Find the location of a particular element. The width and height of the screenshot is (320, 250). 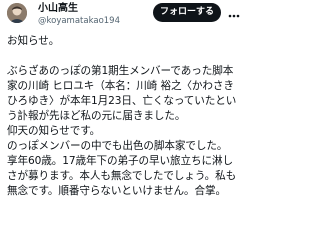

author-name: 小山高生 is located at coordinates (58, 9).